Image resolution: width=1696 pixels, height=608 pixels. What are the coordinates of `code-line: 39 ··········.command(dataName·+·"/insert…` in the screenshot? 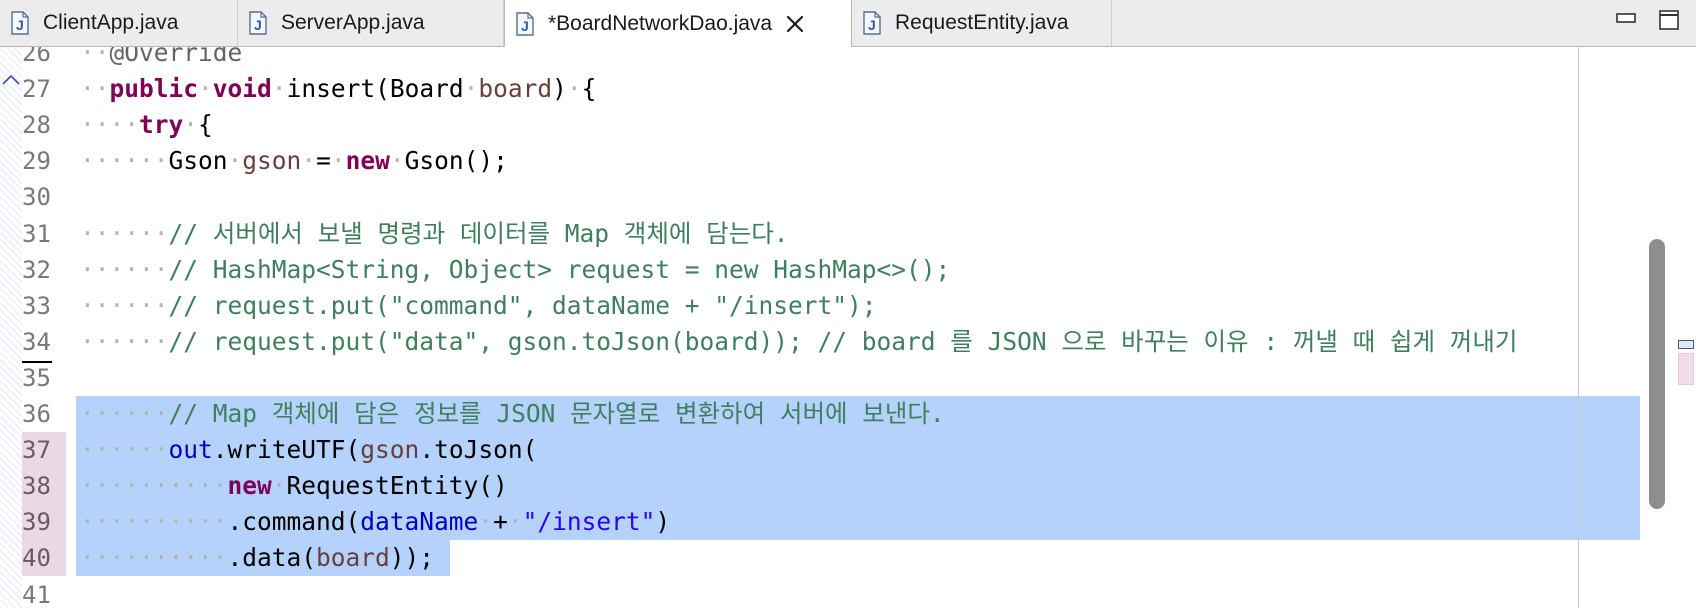 It's located at (848, 522).